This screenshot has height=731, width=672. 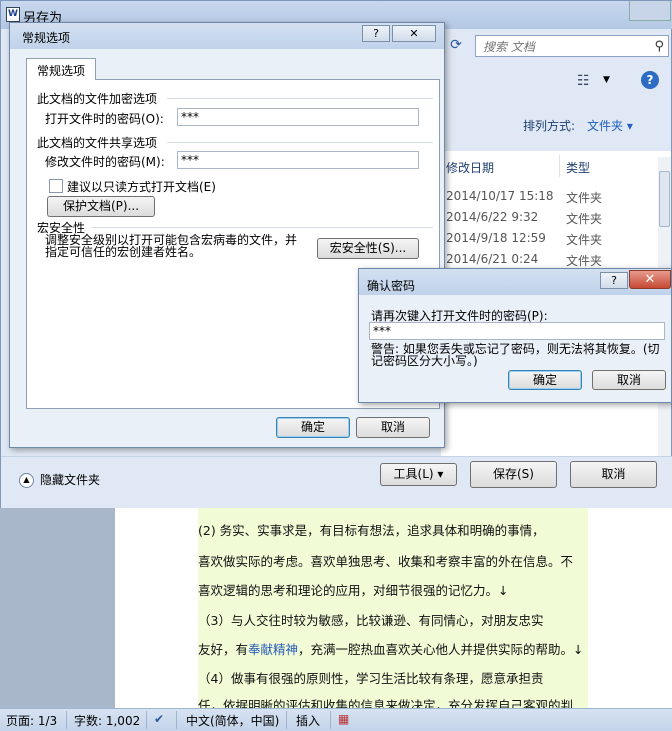 I want to click on help-icon: ?, so click(x=650, y=80).